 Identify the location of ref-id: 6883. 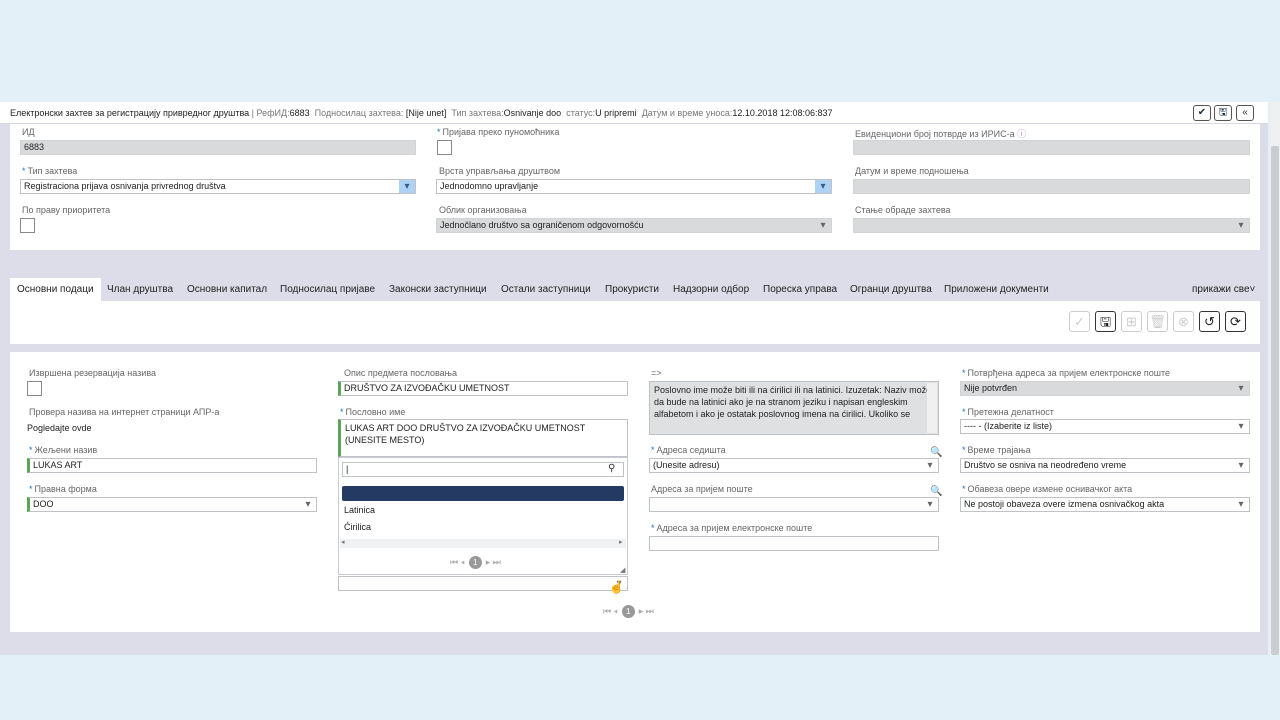
(299, 113).